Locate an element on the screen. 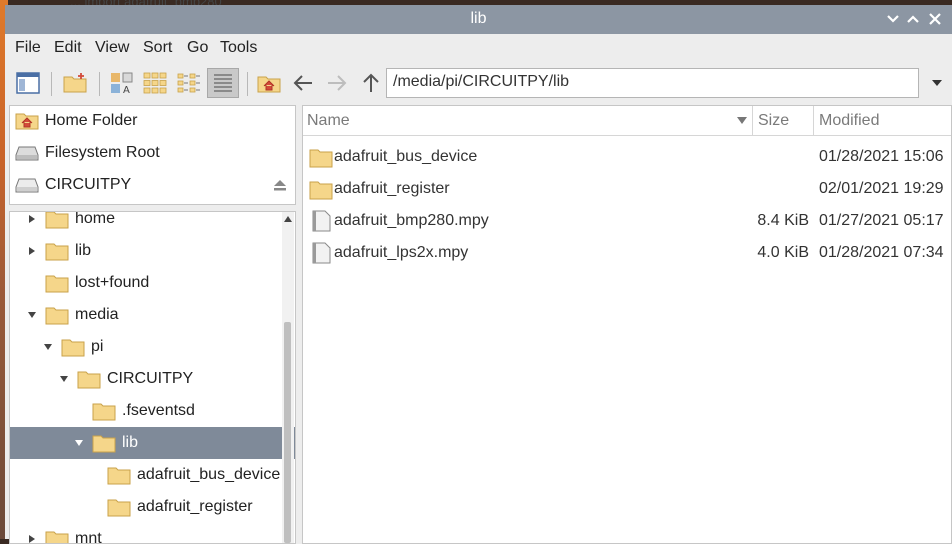 The width and height of the screenshot is (952, 544). home-button is located at coordinates (269, 83).